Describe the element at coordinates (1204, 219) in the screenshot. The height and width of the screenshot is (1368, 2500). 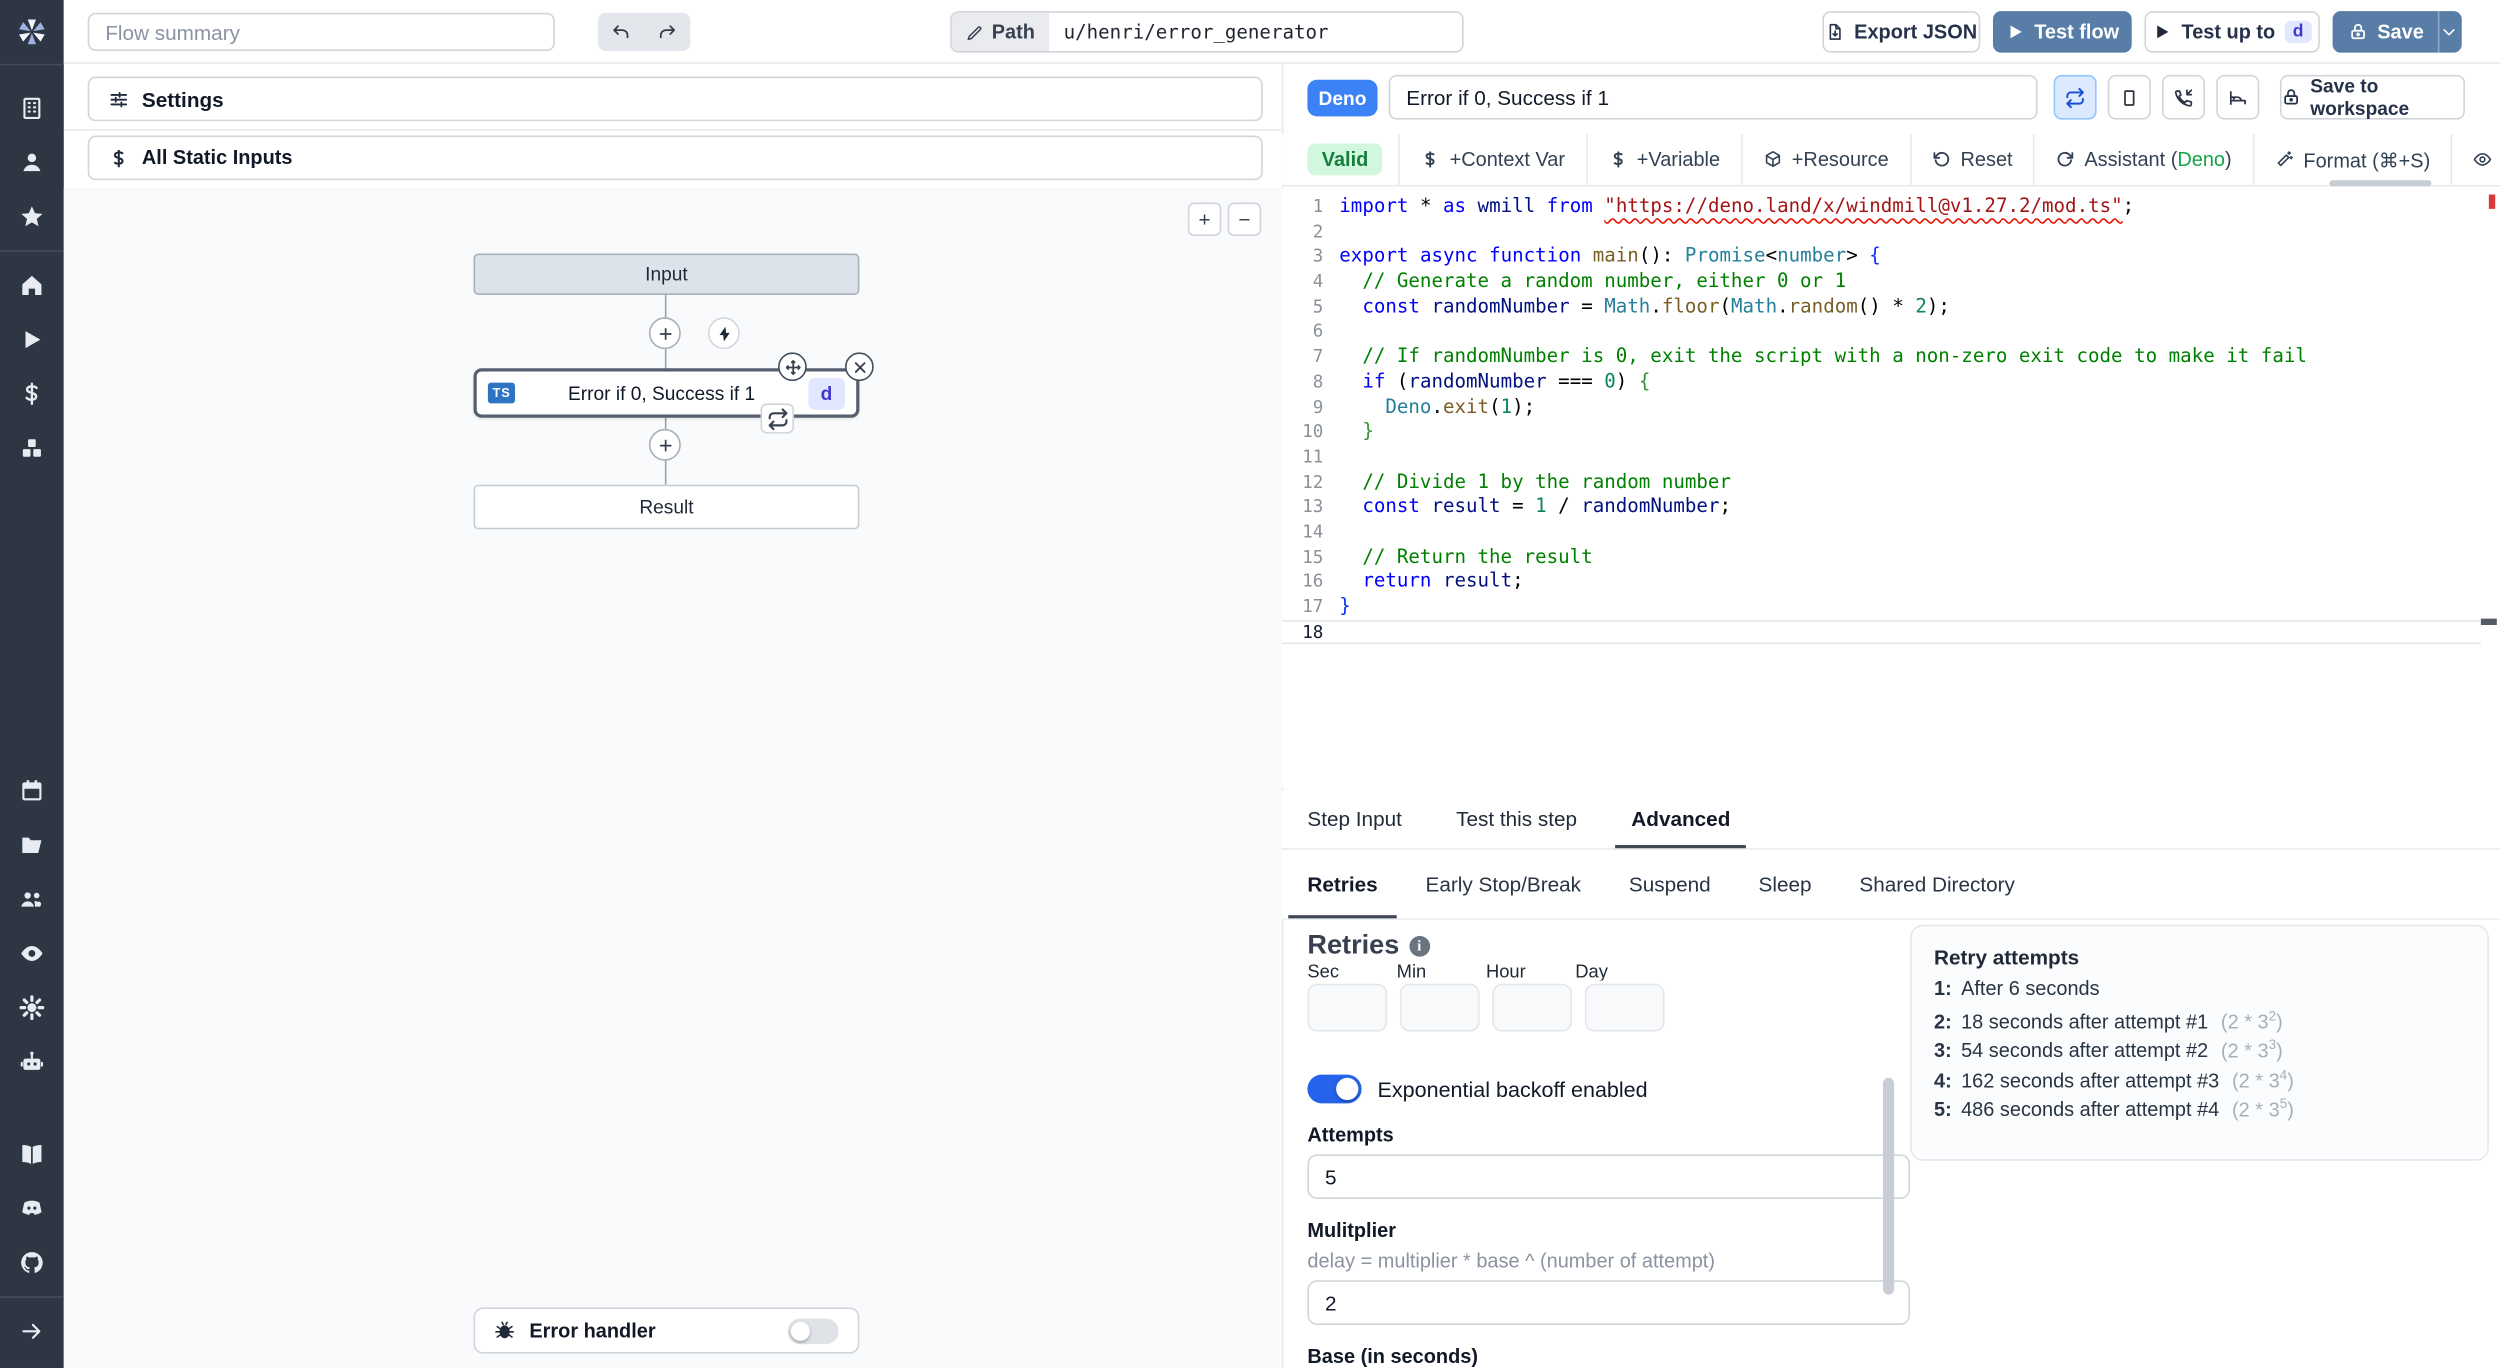
I see `zoom-in-button: +` at that location.